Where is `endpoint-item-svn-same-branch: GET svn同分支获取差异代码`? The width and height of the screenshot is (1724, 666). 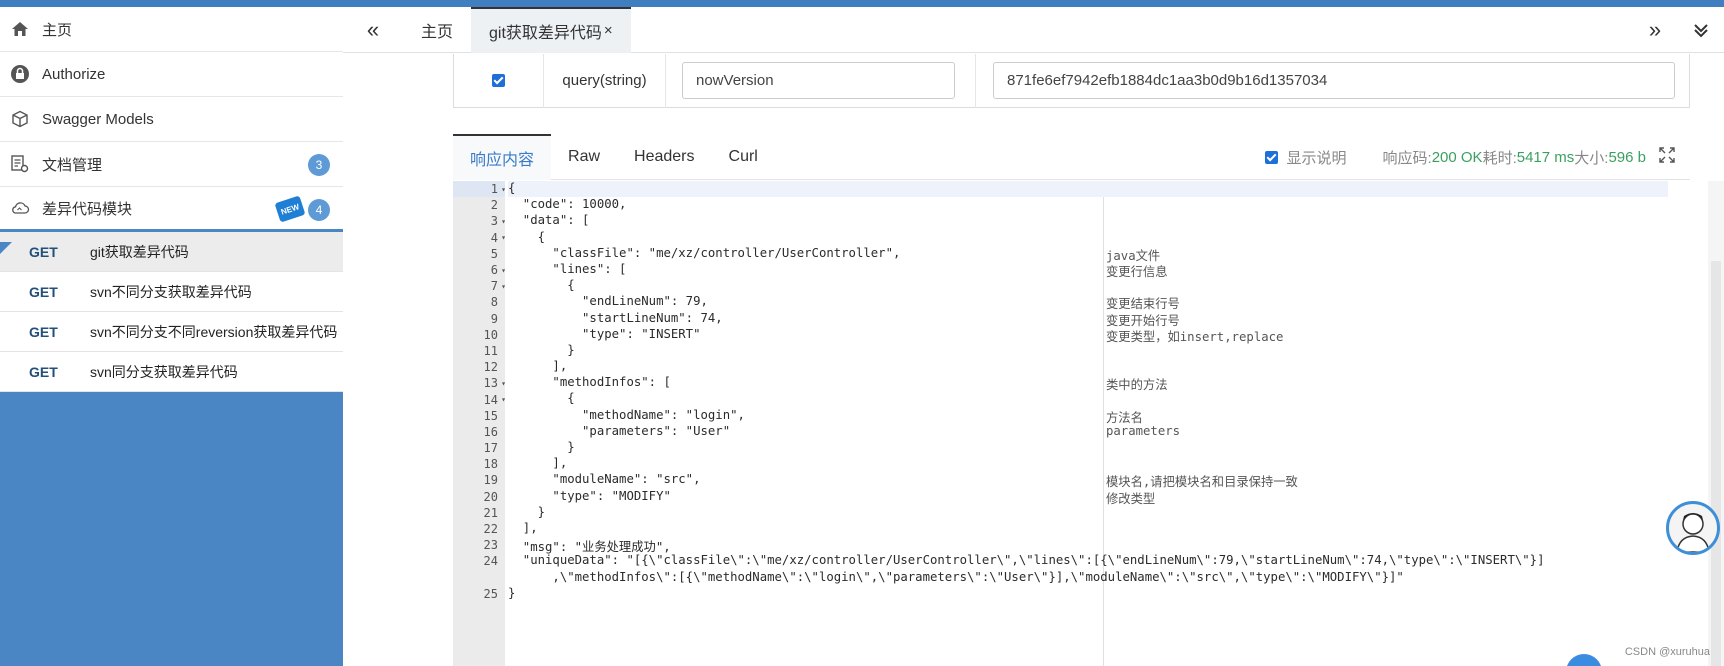
endpoint-item-svn-same-branch: GET svn同分支获取差异代码 is located at coordinates (171, 372).